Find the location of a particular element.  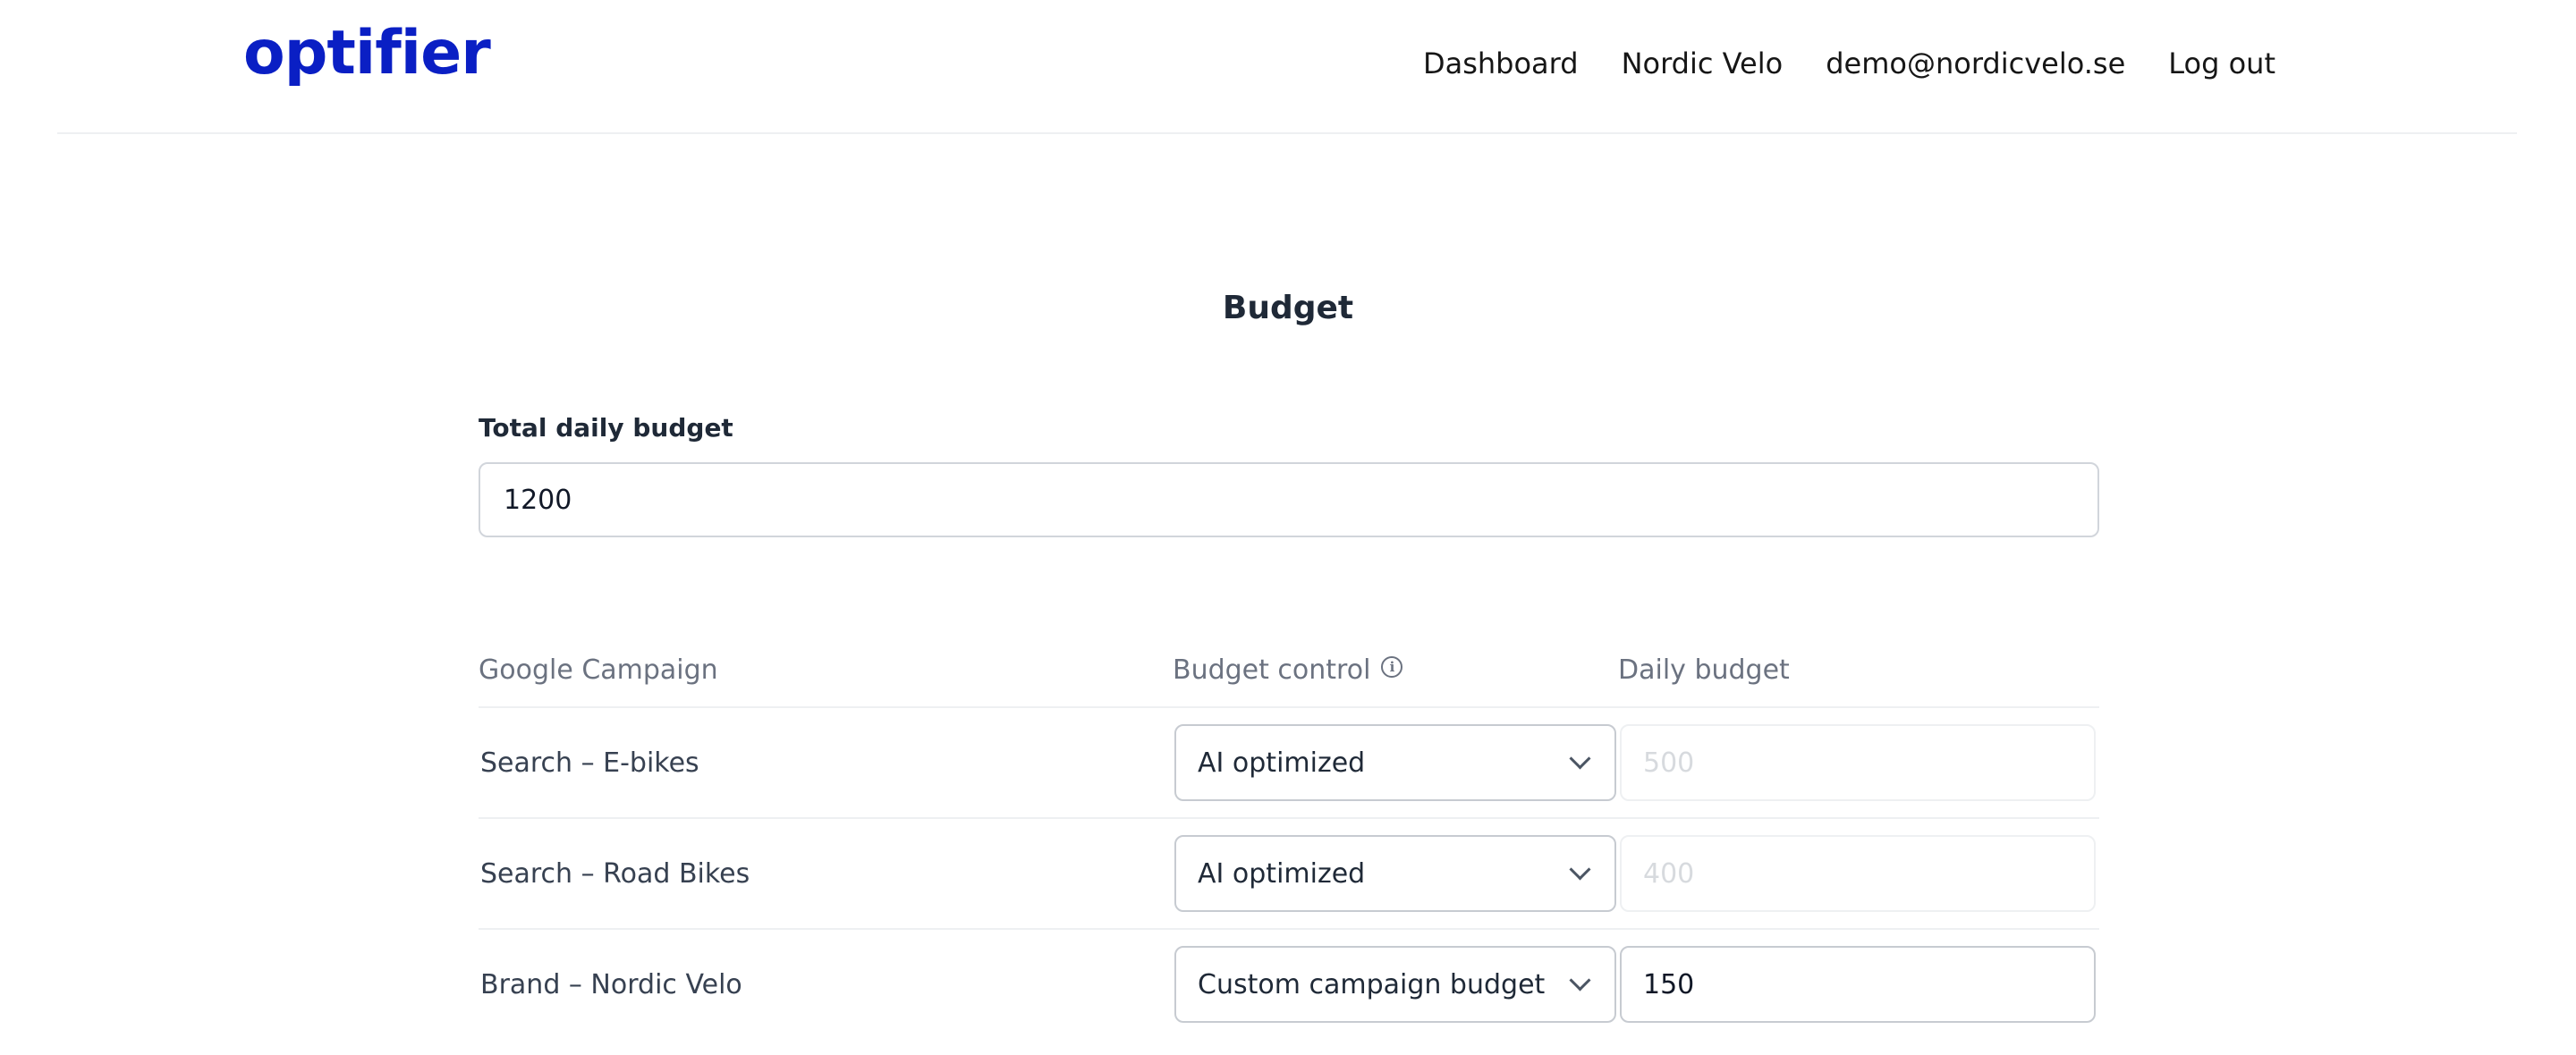

column-header-daily-budget-label: Daily budget is located at coordinates (1704, 670).